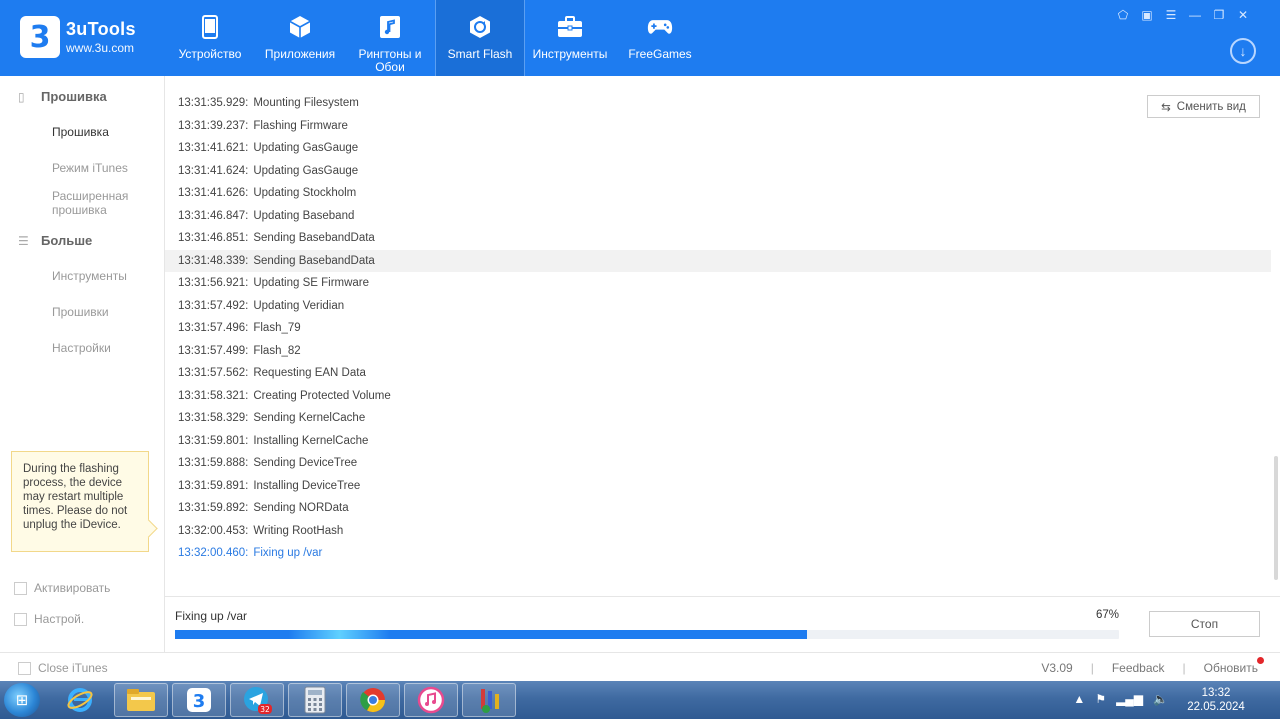 The width and height of the screenshot is (1280, 719). Describe the element at coordinates (1203, 106) in the screenshot. I see `switch-view-button: ⇆ Сменить вид` at that location.